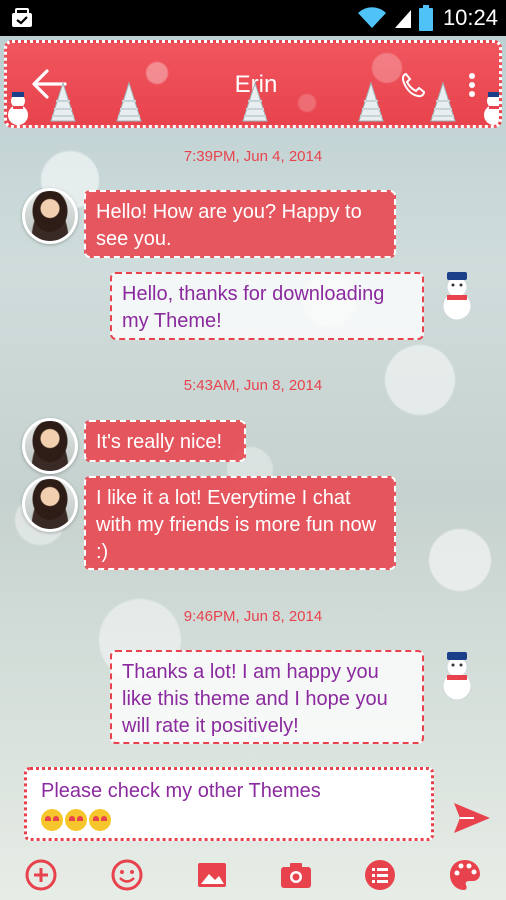  What do you see at coordinates (253, 616) in the screenshot?
I see `message-timestamp: 9:46PM, Jun 8, 2014` at bounding box center [253, 616].